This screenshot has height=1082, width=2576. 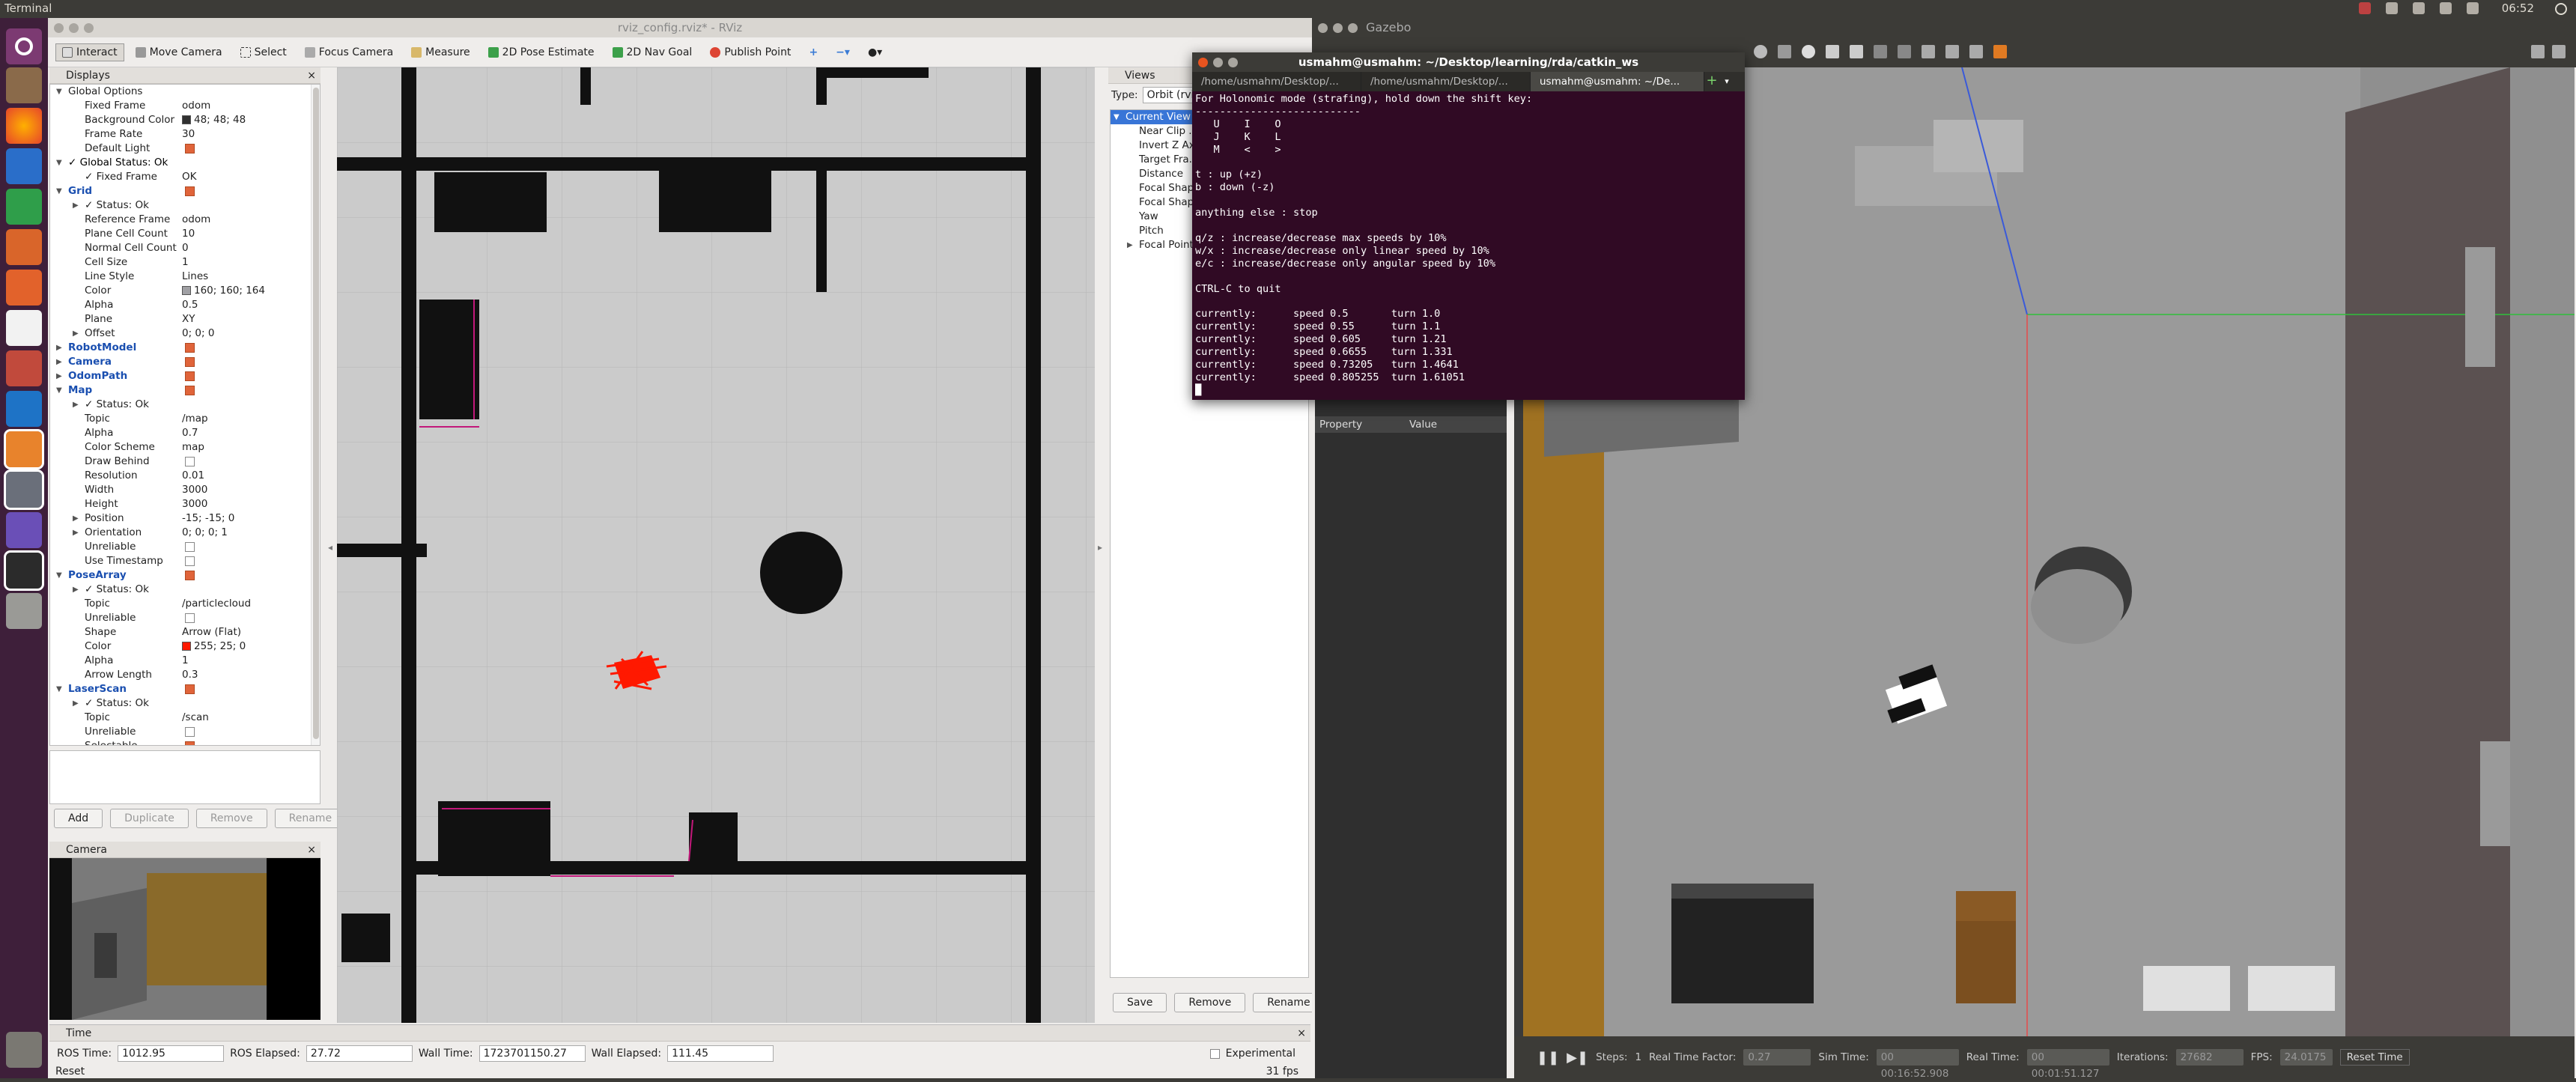 I want to click on steps-value: 1, so click(x=1638, y=1057).